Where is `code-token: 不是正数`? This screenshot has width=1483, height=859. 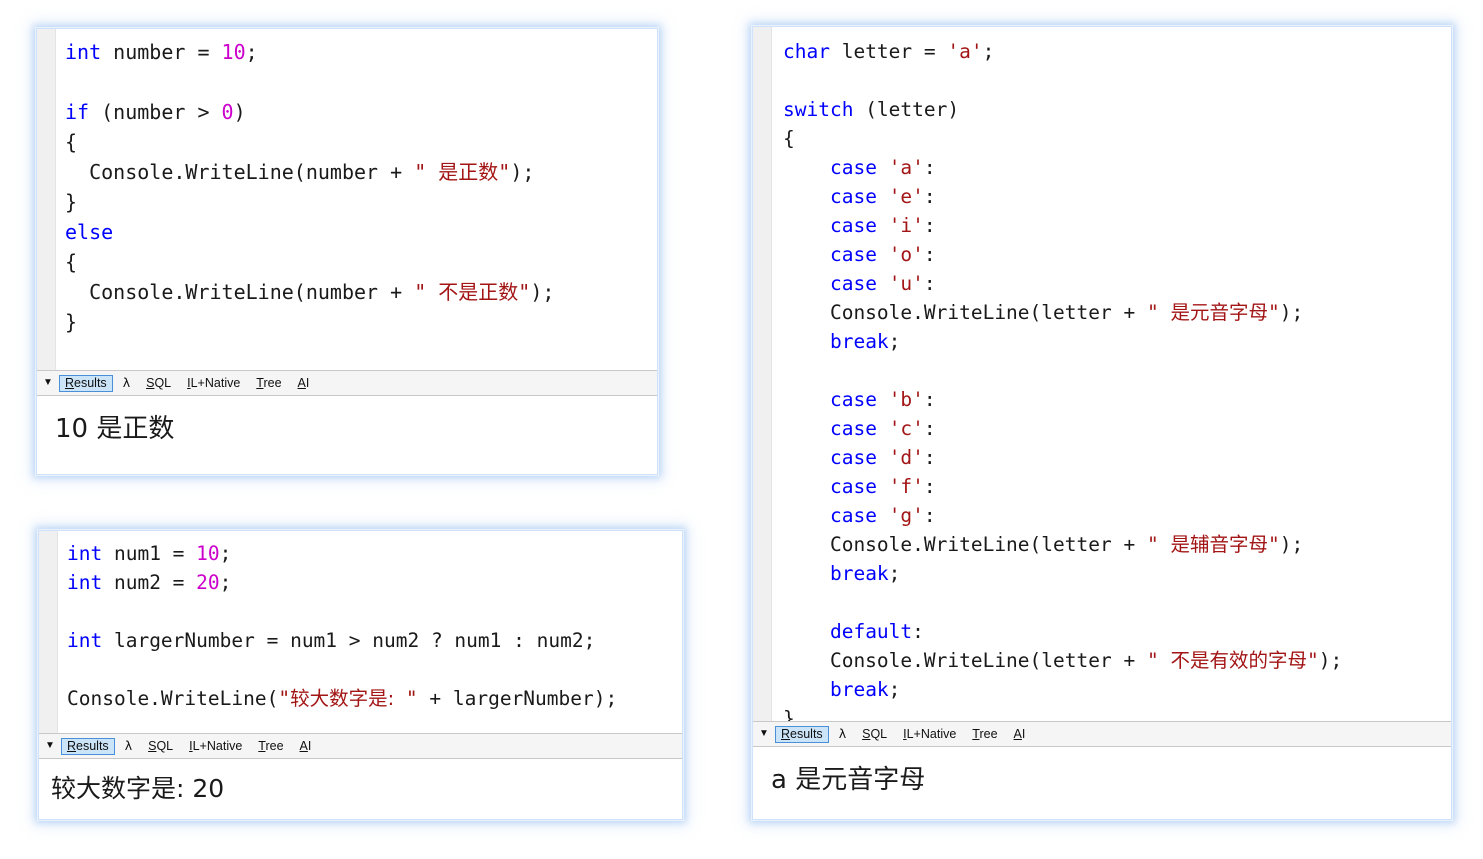 code-token: 不是正数 is located at coordinates (478, 292).